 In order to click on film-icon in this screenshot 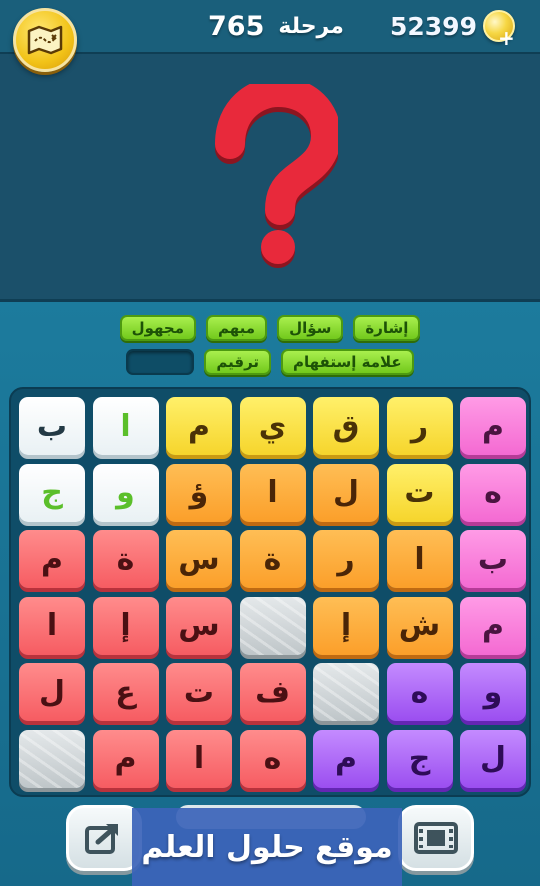, I will do `click(436, 838)`.